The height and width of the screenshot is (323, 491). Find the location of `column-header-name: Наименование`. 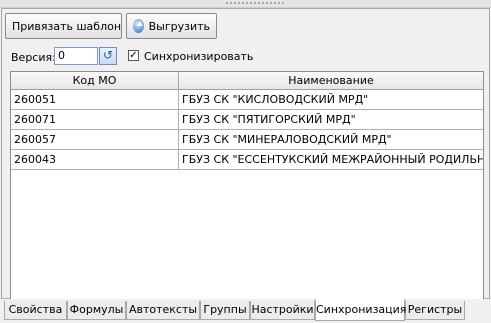

column-header-name: Наименование is located at coordinates (331, 80).